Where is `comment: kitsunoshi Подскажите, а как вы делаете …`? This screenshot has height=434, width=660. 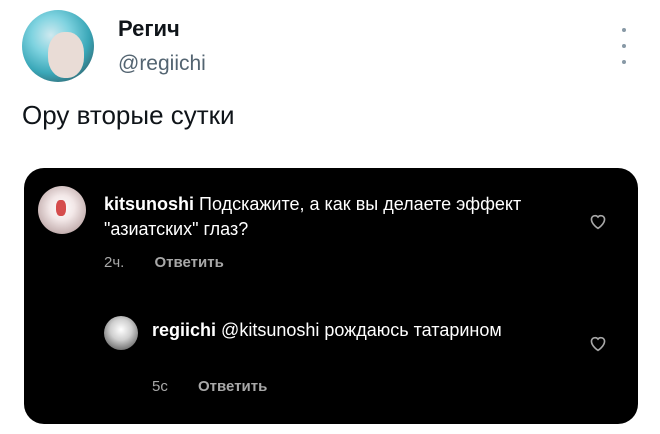
comment: kitsunoshi Подскажите, а как вы делаете … is located at coordinates (324, 217).